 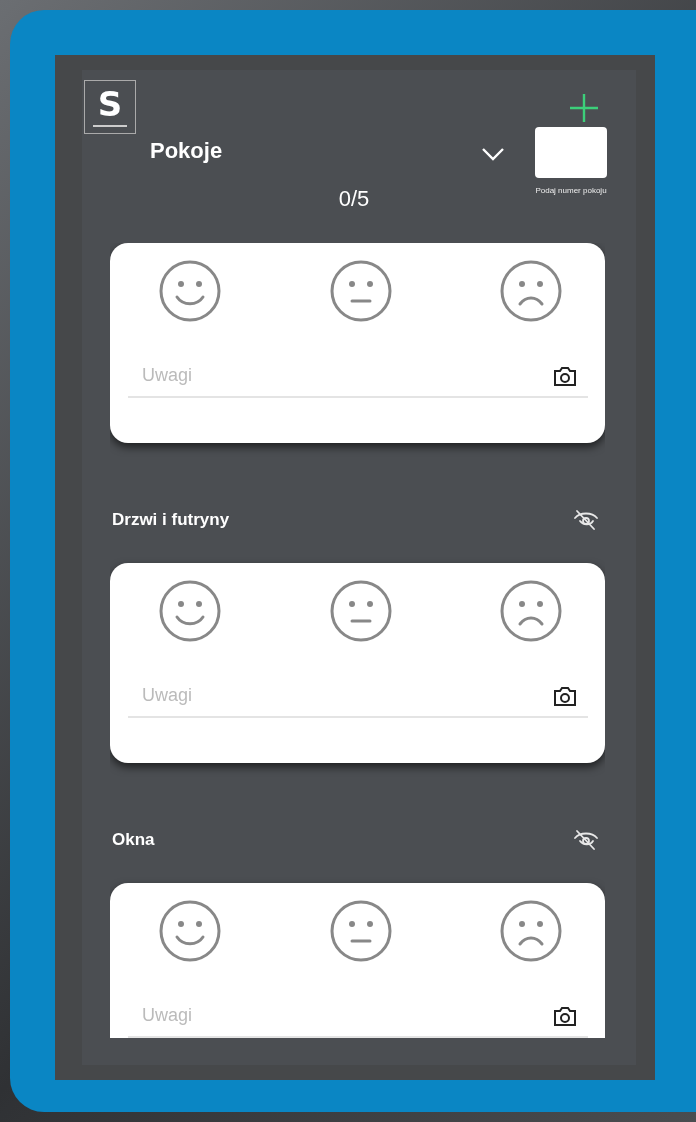 I want to click on field-caption: Podaj numer pokoju, so click(x=571, y=191).